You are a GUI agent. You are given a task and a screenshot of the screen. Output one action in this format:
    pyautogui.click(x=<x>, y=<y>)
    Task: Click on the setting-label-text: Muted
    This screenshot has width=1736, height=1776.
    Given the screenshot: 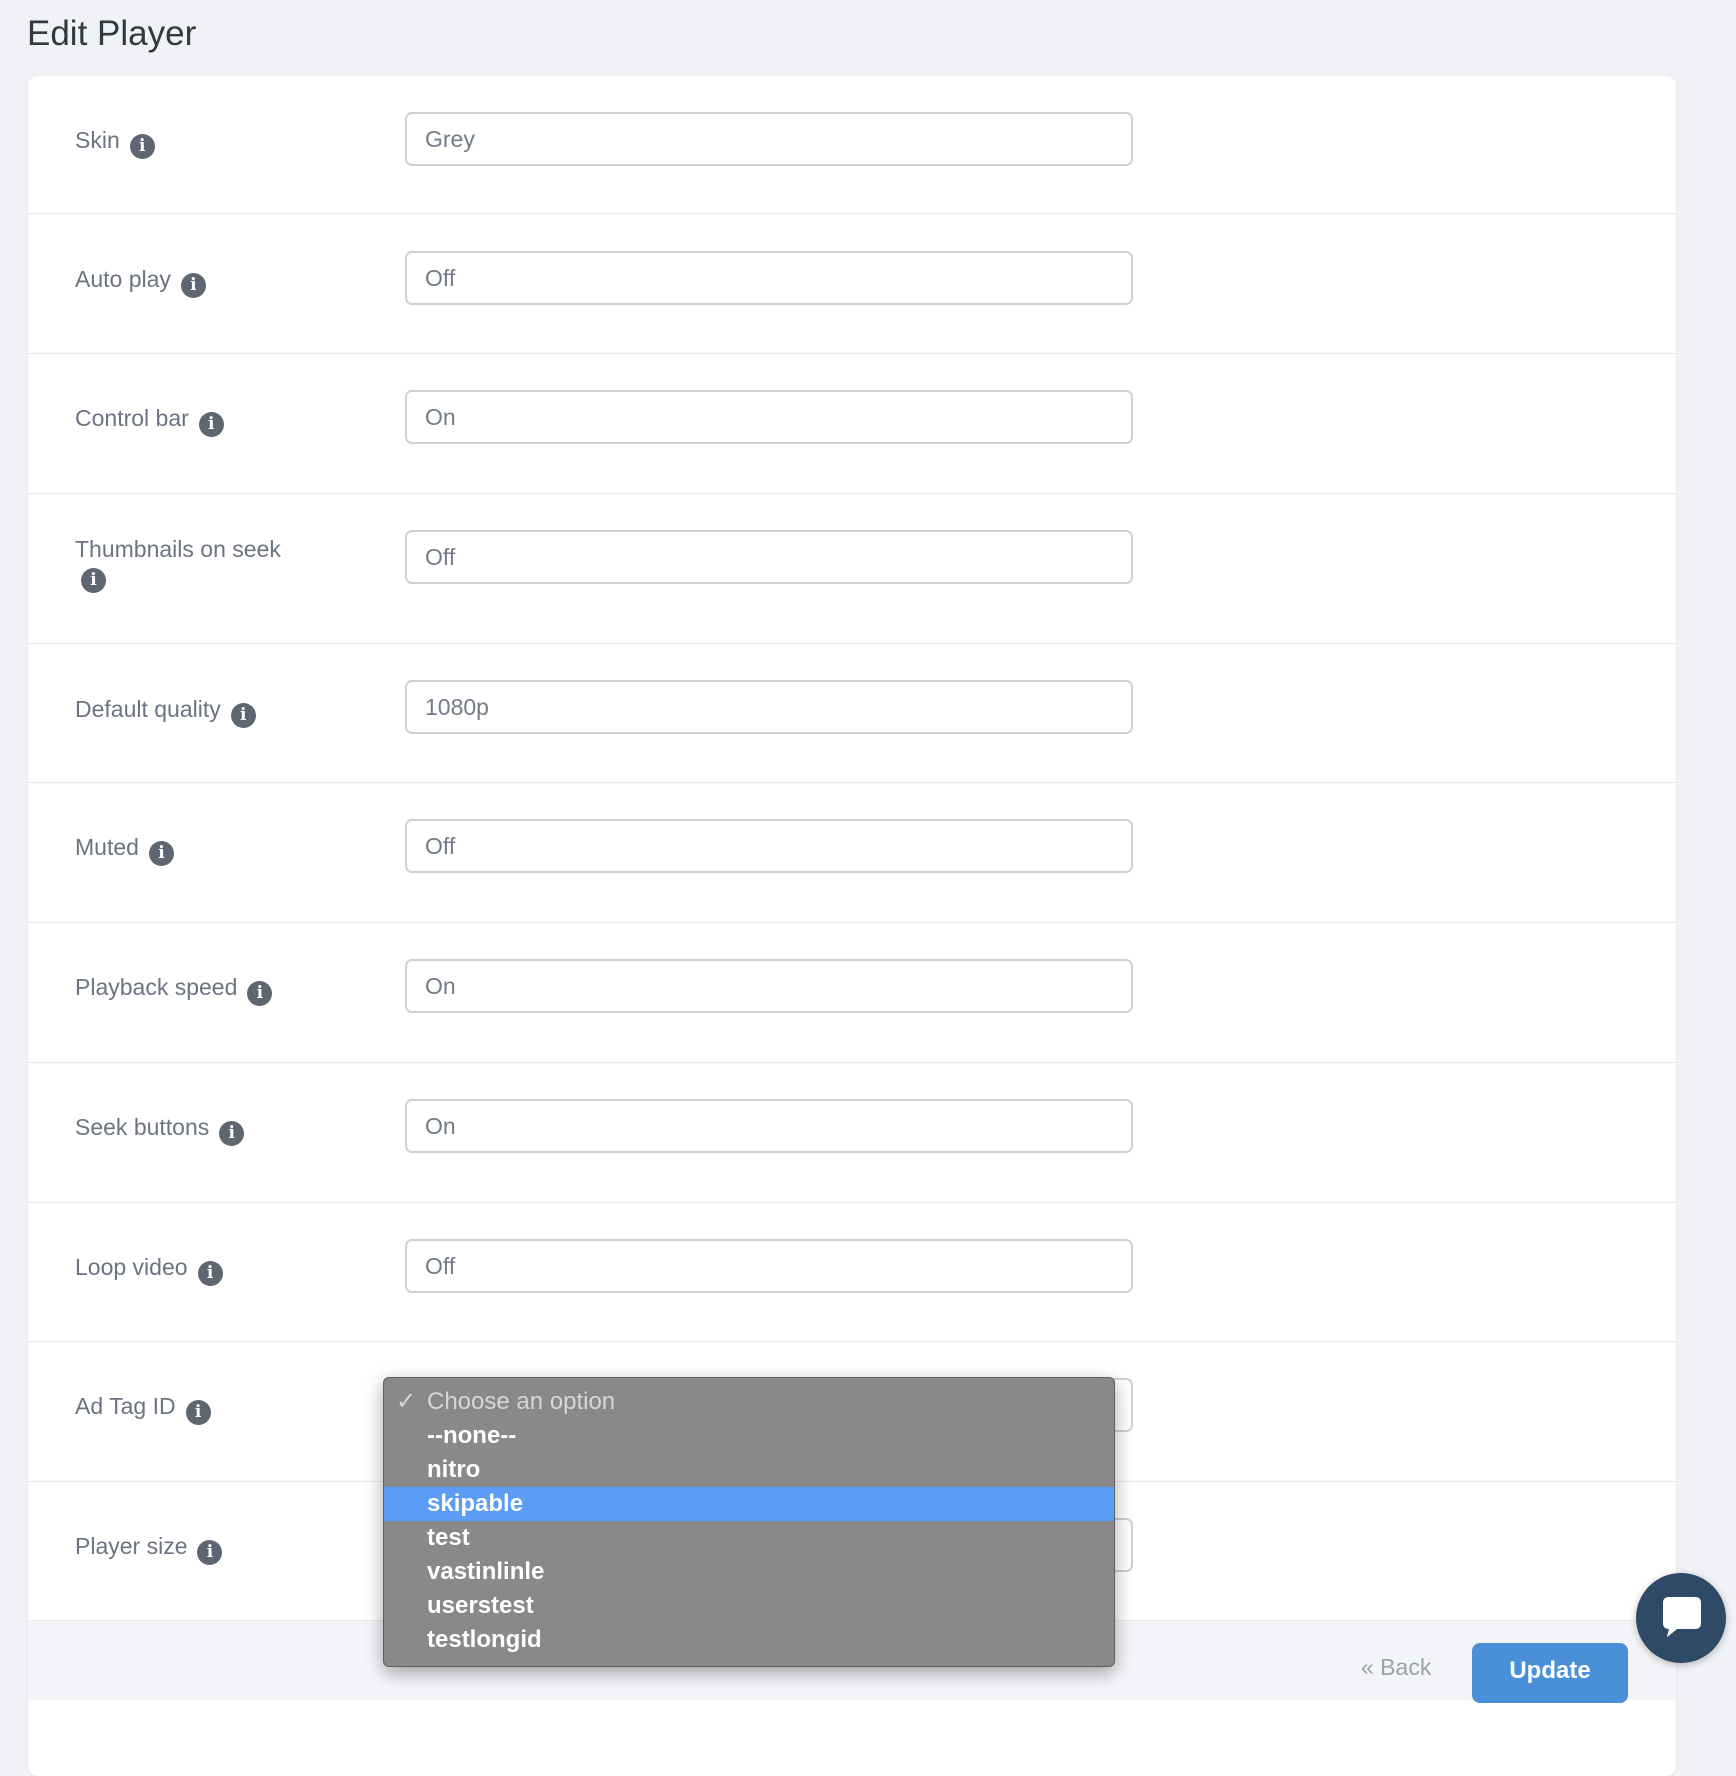 What is the action you would take?
    pyautogui.click(x=107, y=847)
    